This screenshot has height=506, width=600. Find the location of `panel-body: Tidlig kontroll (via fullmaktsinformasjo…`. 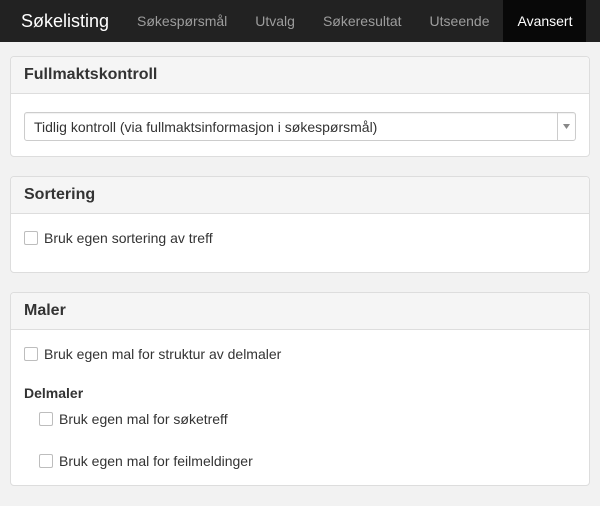

panel-body: Tidlig kontroll (via fullmaktsinformasjo… is located at coordinates (300, 125).